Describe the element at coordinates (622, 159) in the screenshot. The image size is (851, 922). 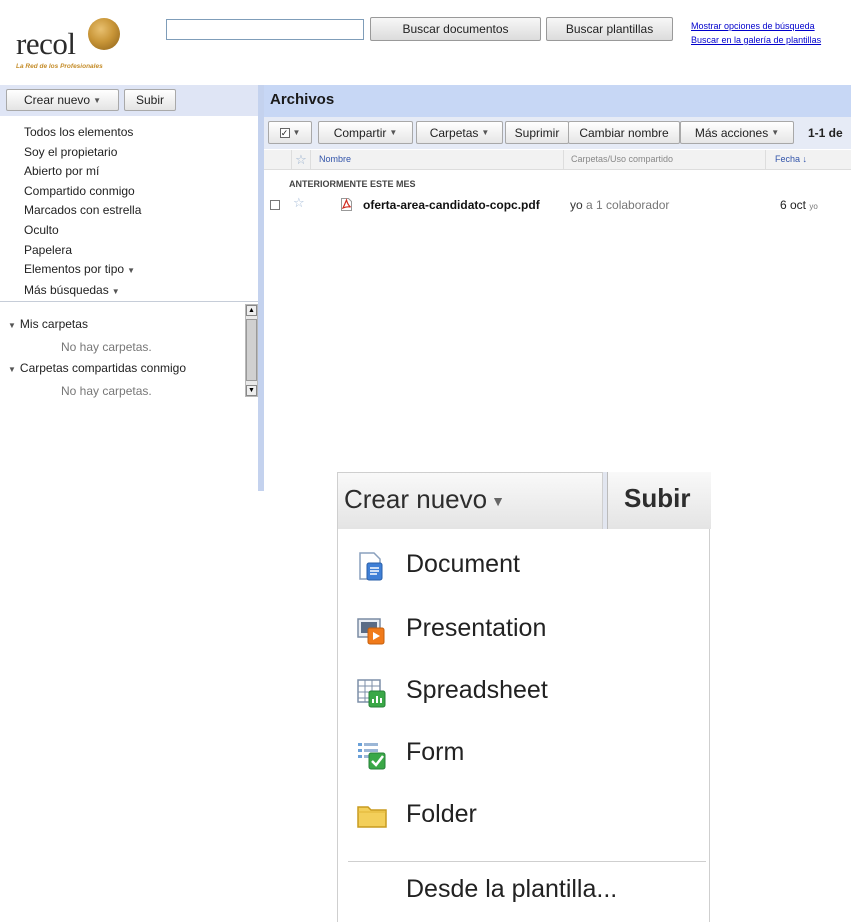
I see `column-folders-label: Carpetas/Uso compartido` at that location.